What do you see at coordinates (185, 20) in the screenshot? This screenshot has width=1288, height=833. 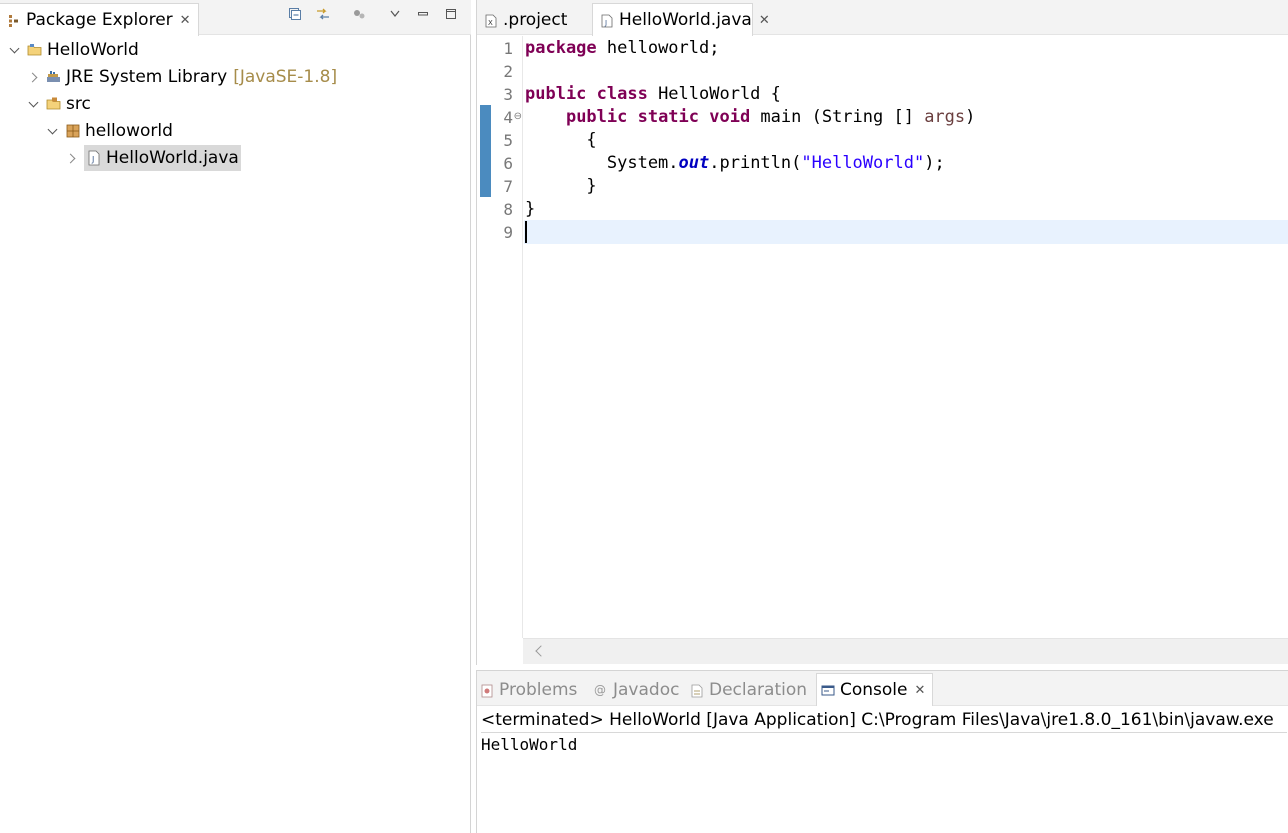 I see `close-package-explorer-icon: ✕` at bounding box center [185, 20].